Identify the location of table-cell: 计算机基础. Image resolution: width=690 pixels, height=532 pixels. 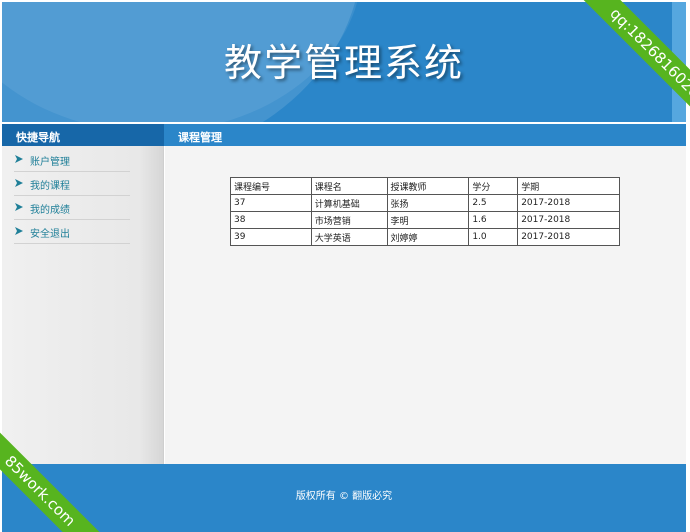
(349, 203).